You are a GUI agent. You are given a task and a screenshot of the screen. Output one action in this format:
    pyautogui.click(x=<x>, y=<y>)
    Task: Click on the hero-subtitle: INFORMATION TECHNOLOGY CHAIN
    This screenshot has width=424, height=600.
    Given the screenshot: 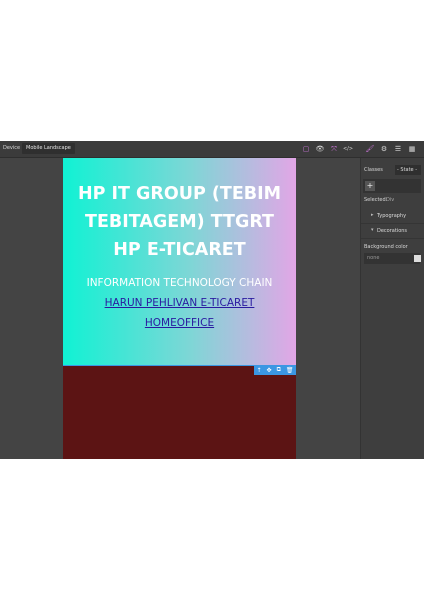 What is the action you would take?
    pyautogui.click(x=179, y=283)
    